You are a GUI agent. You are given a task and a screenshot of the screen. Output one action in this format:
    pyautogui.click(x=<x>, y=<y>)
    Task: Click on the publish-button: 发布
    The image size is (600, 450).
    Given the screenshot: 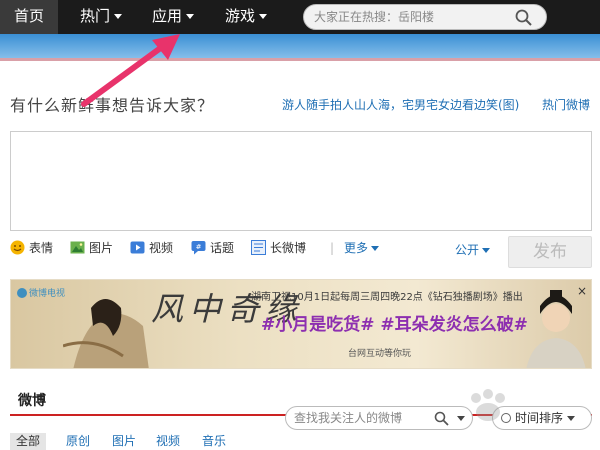 What is the action you would take?
    pyautogui.click(x=550, y=252)
    